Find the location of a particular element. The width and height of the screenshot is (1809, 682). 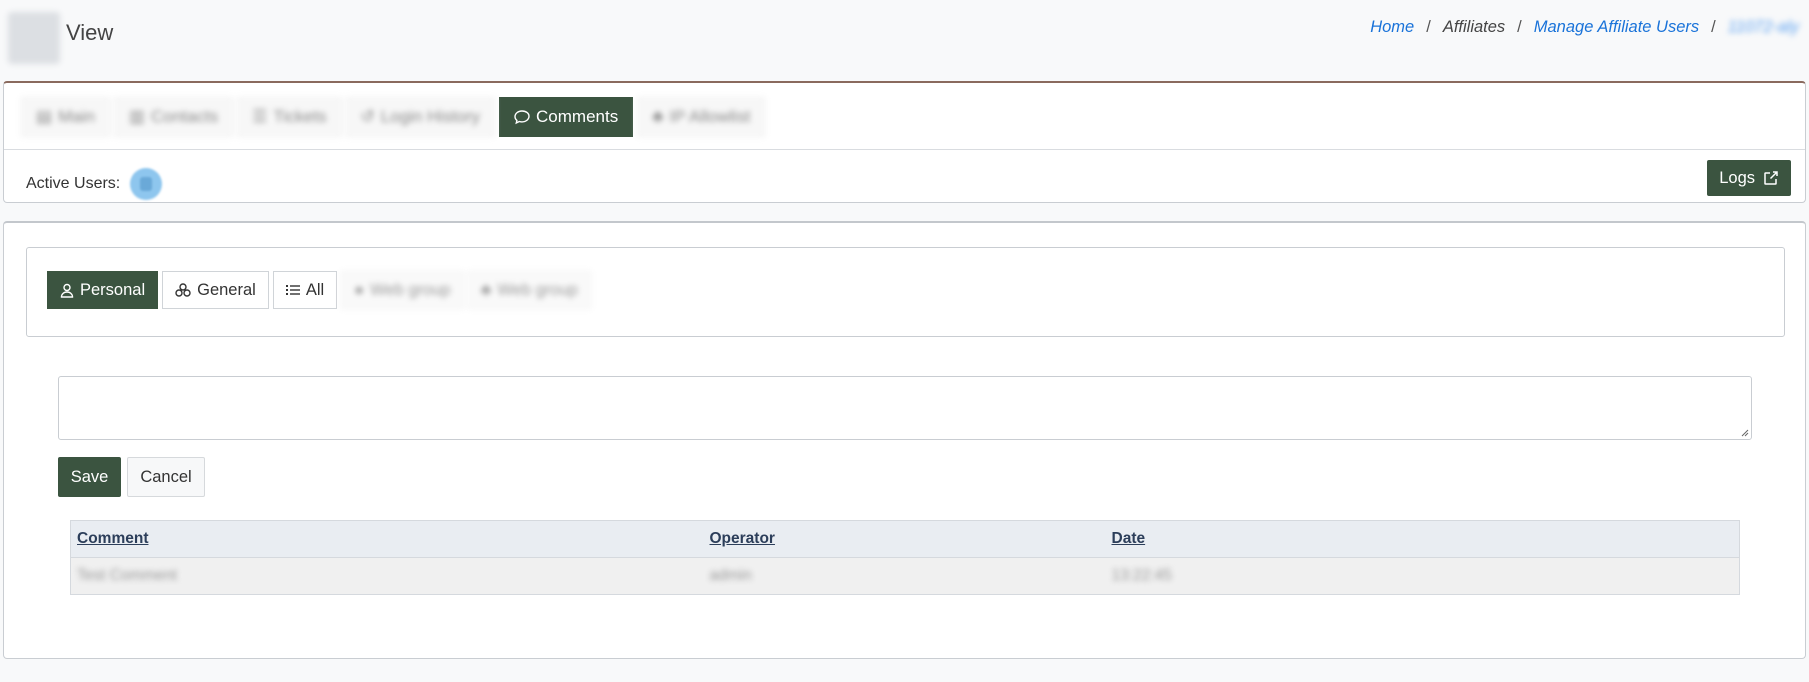

filter-label: Personal is located at coordinates (113, 289).